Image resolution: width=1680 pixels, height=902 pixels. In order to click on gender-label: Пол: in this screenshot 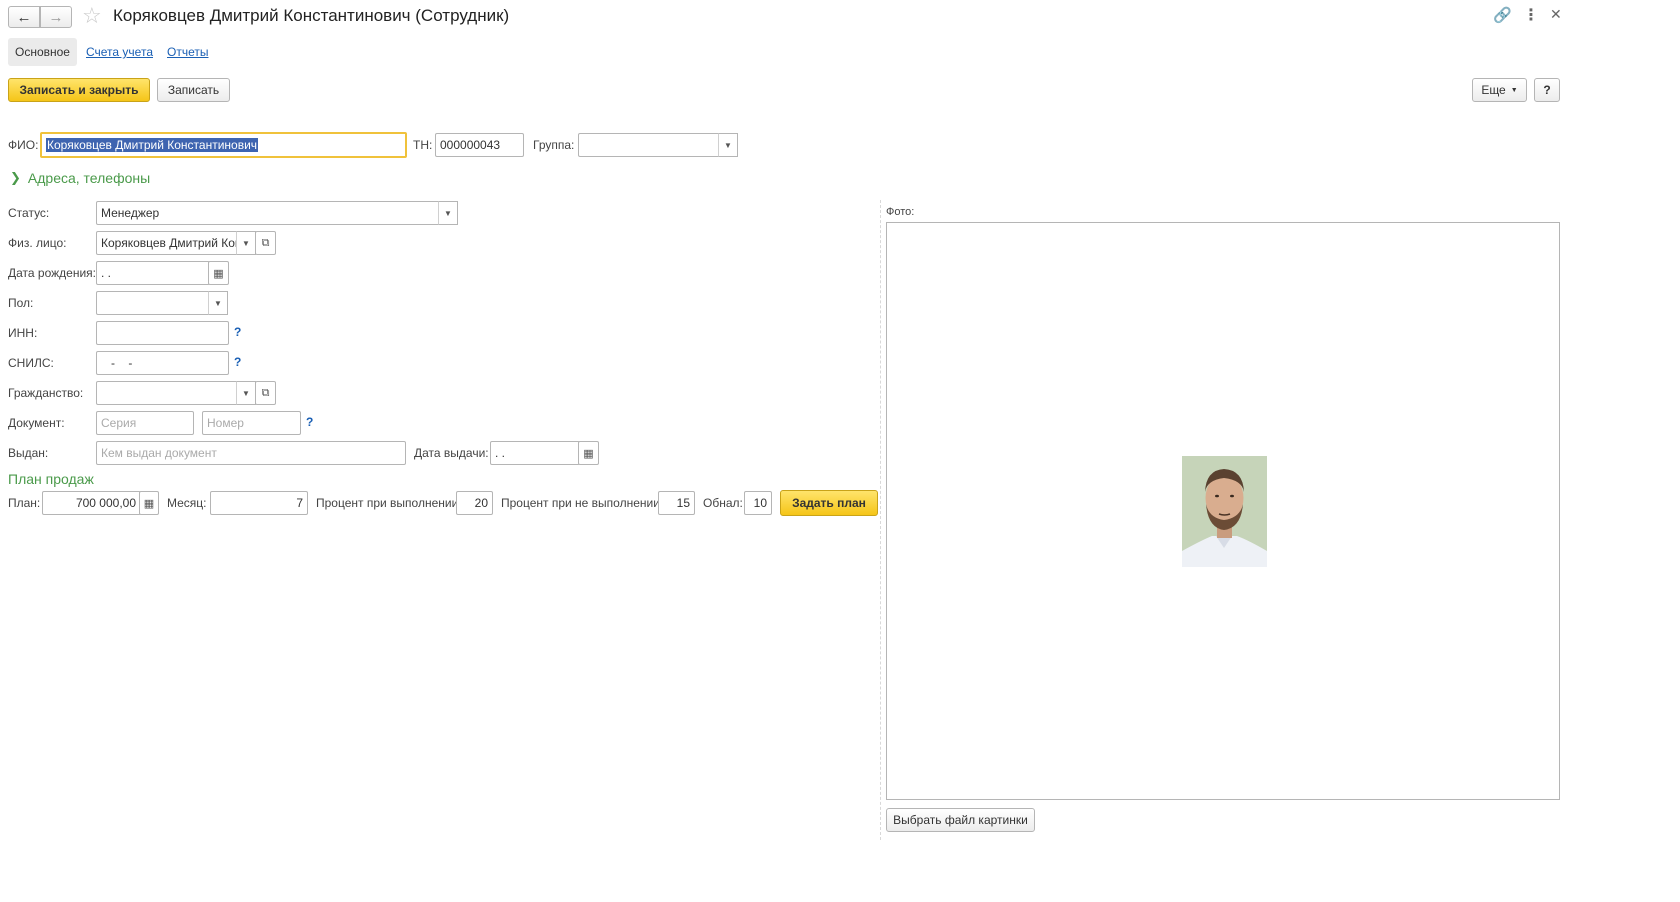, I will do `click(21, 303)`.